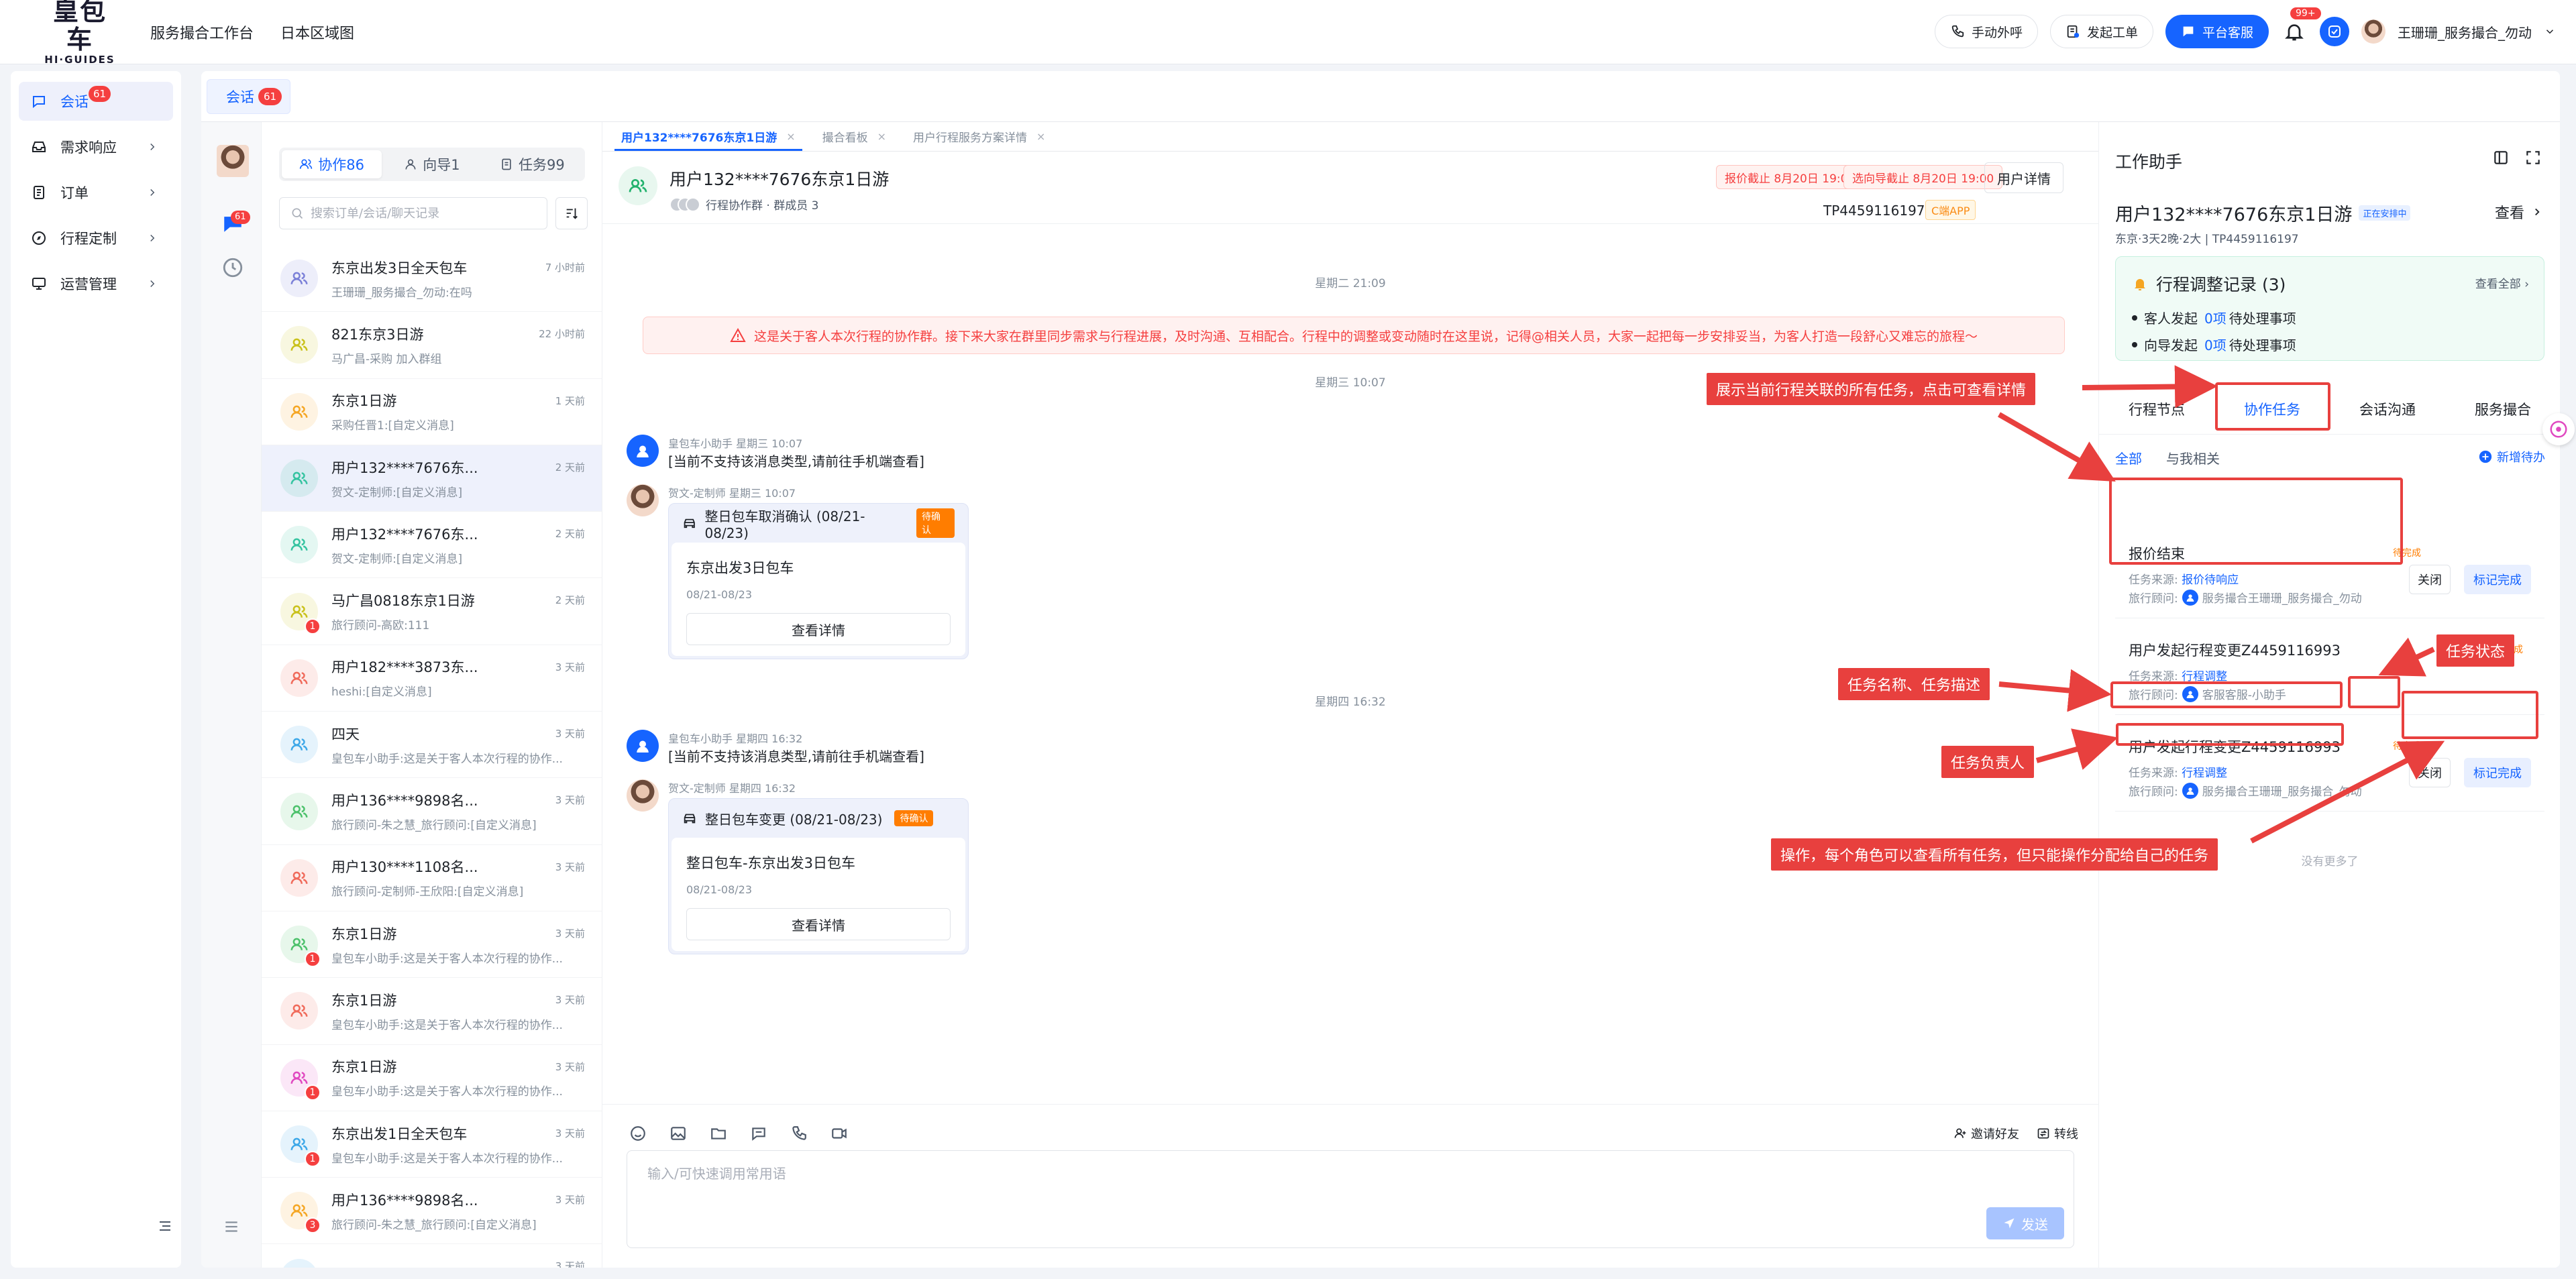  What do you see at coordinates (434, 1225) in the screenshot?
I see `conversation-preview: 旅行顾问-朱之慧_旅行顾问:[自定义消息]` at bounding box center [434, 1225].